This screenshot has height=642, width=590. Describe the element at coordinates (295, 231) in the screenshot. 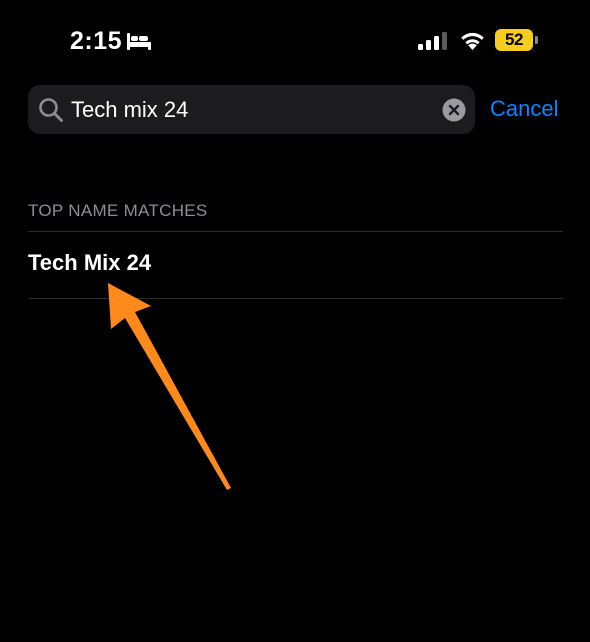

I see `divider-top` at that location.